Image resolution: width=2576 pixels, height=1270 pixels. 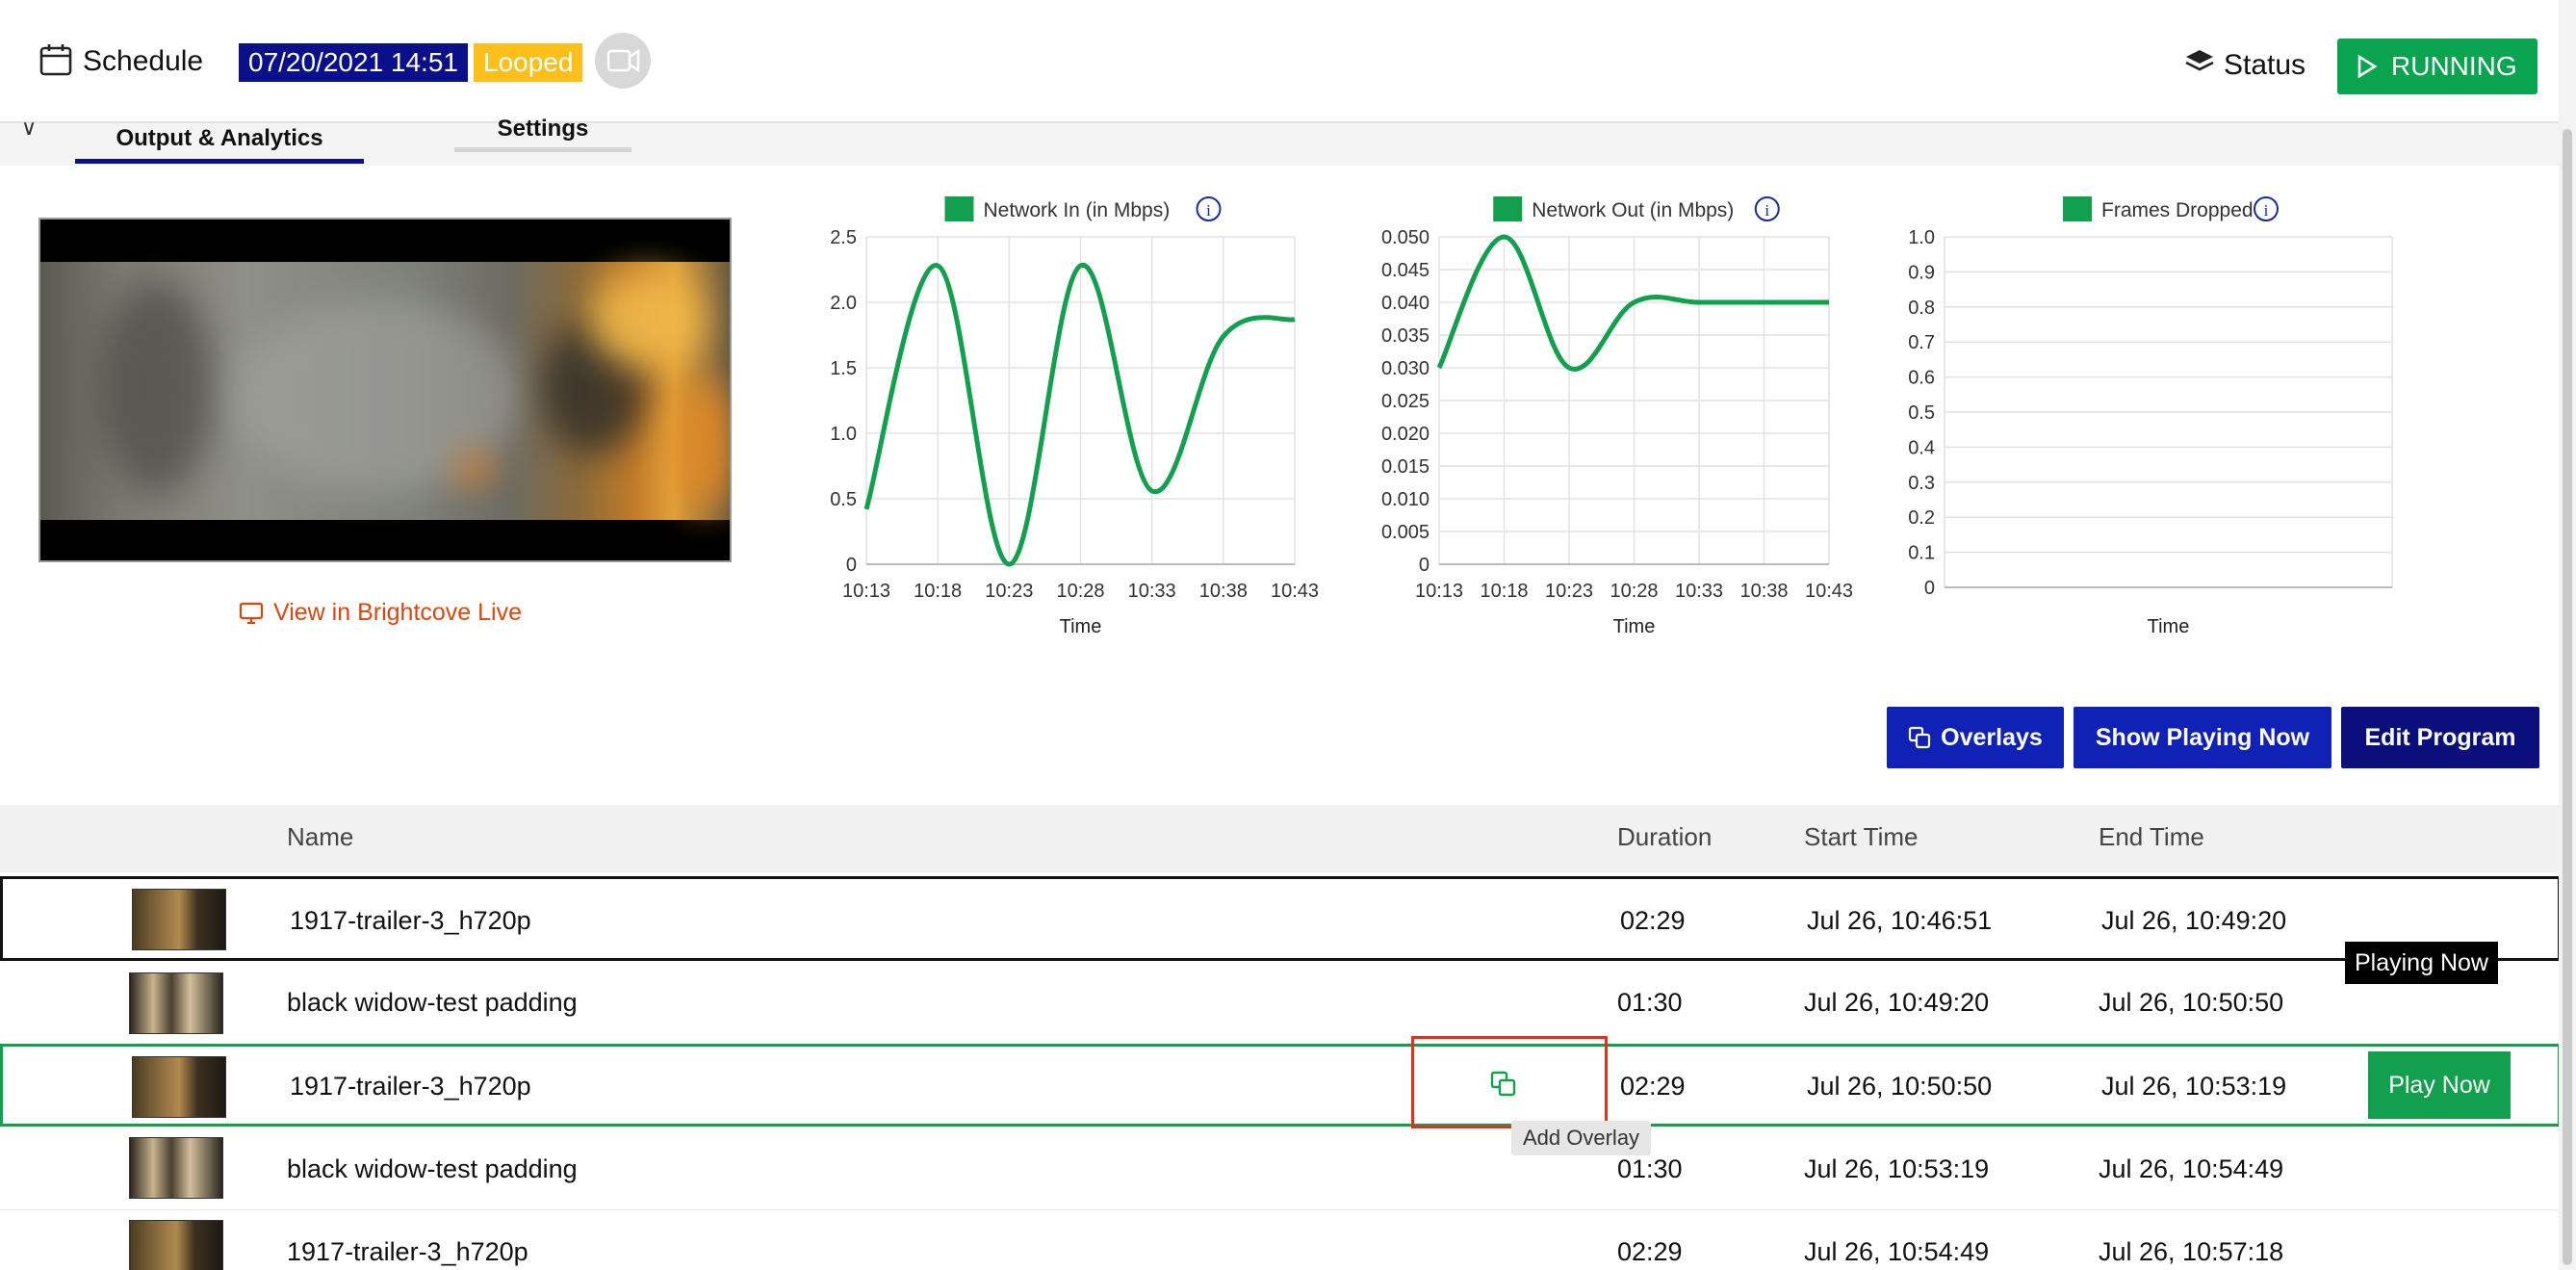 What do you see at coordinates (1504, 1084) in the screenshot?
I see `add-overlay-icon` at bounding box center [1504, 1084].